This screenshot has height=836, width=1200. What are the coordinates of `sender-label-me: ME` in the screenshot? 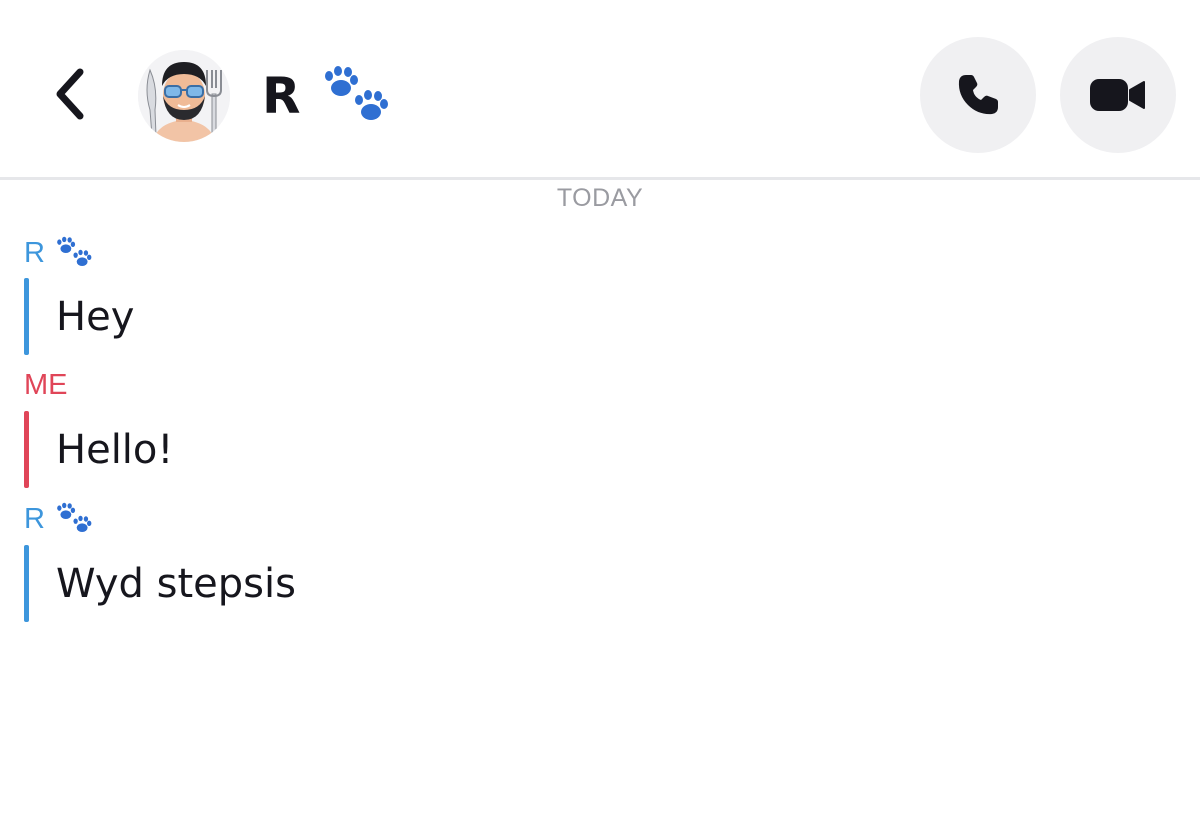 It's located at (46, 385).